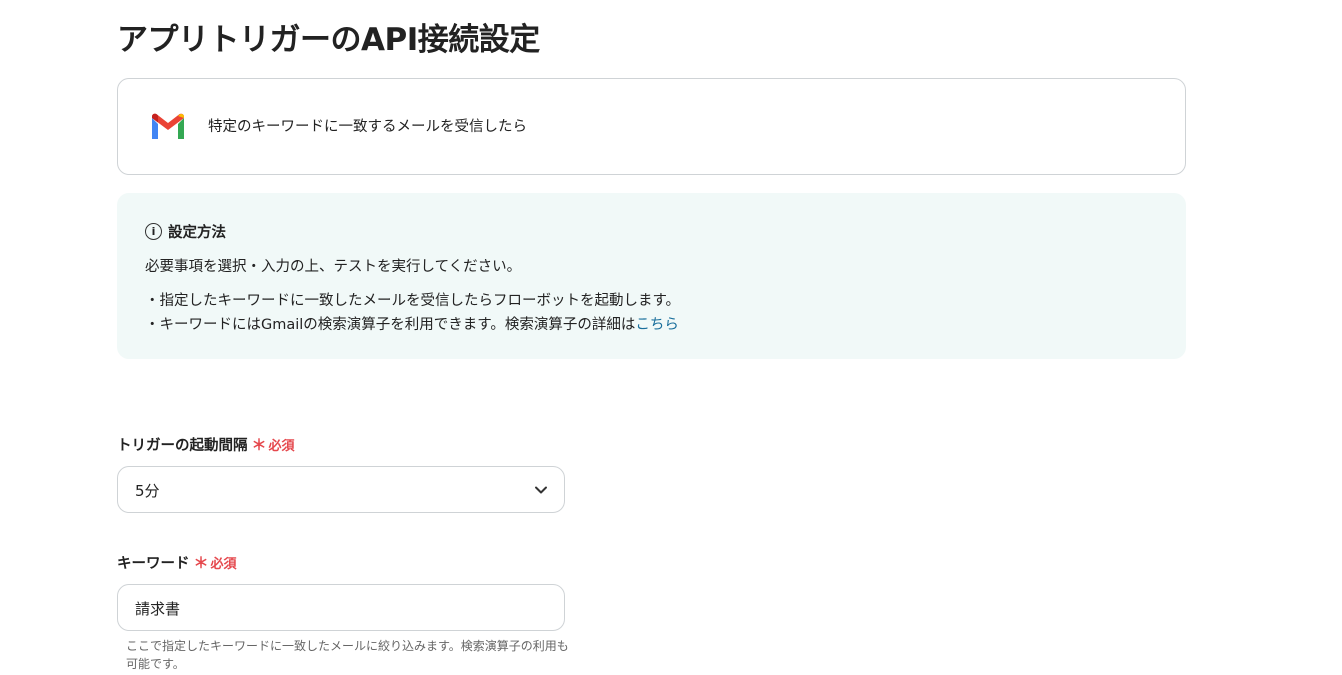  Describe the element at coordinates (390, 325) in the screenshot. I see `instructions-line-3-text: ・キーワードにはGmailの検索演算子を利用できます。検索演算子の詳細は` at that location.